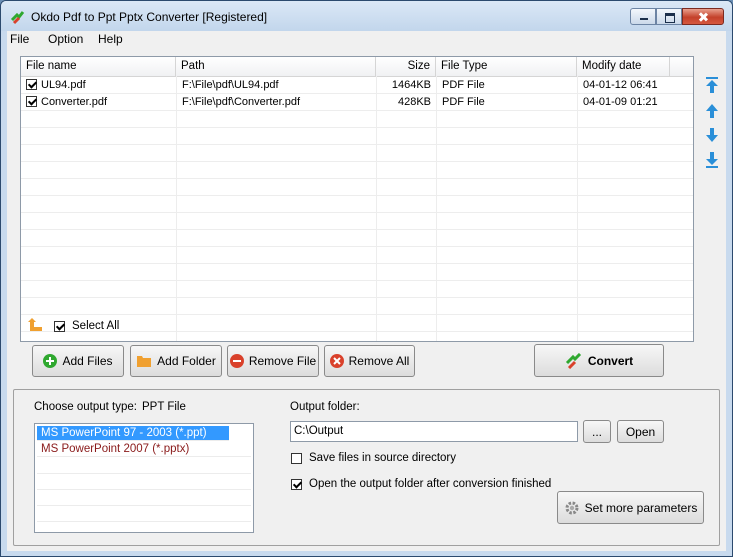 The image size is (733, 557). Describe the element at coordinates (133, 433) in the screenshot. I see `list-item: MS PowerPoint 97 - 2003 (*.ppt)` at that location.